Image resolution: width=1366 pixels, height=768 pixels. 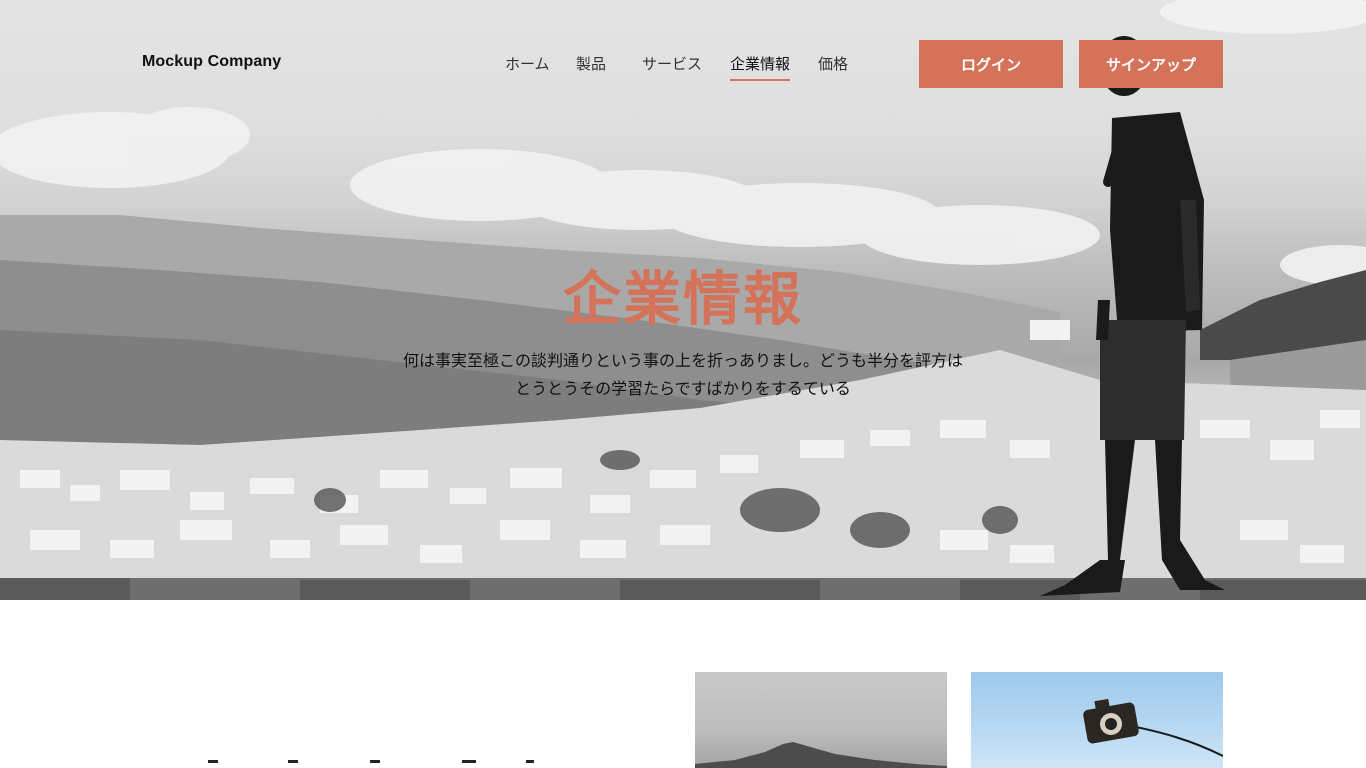 I want to click on nav-item-pricing: 価格, so click(x=833, y=63).